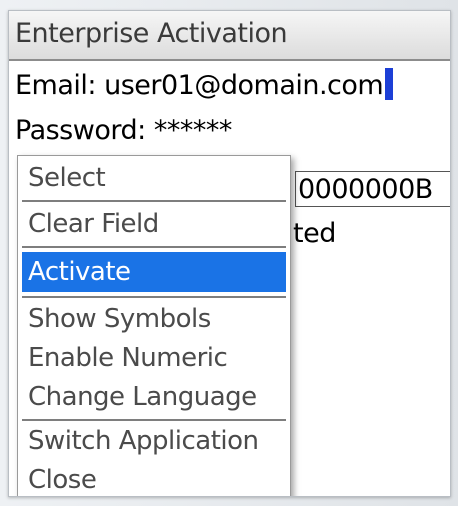 Image resolution: width=458 pixels, height=506 pixels. What do you see at coordinates (154, 441) in the screenshot?
I see `menu-item-switch-application: Switch Application` at bounding box center [154, 441].